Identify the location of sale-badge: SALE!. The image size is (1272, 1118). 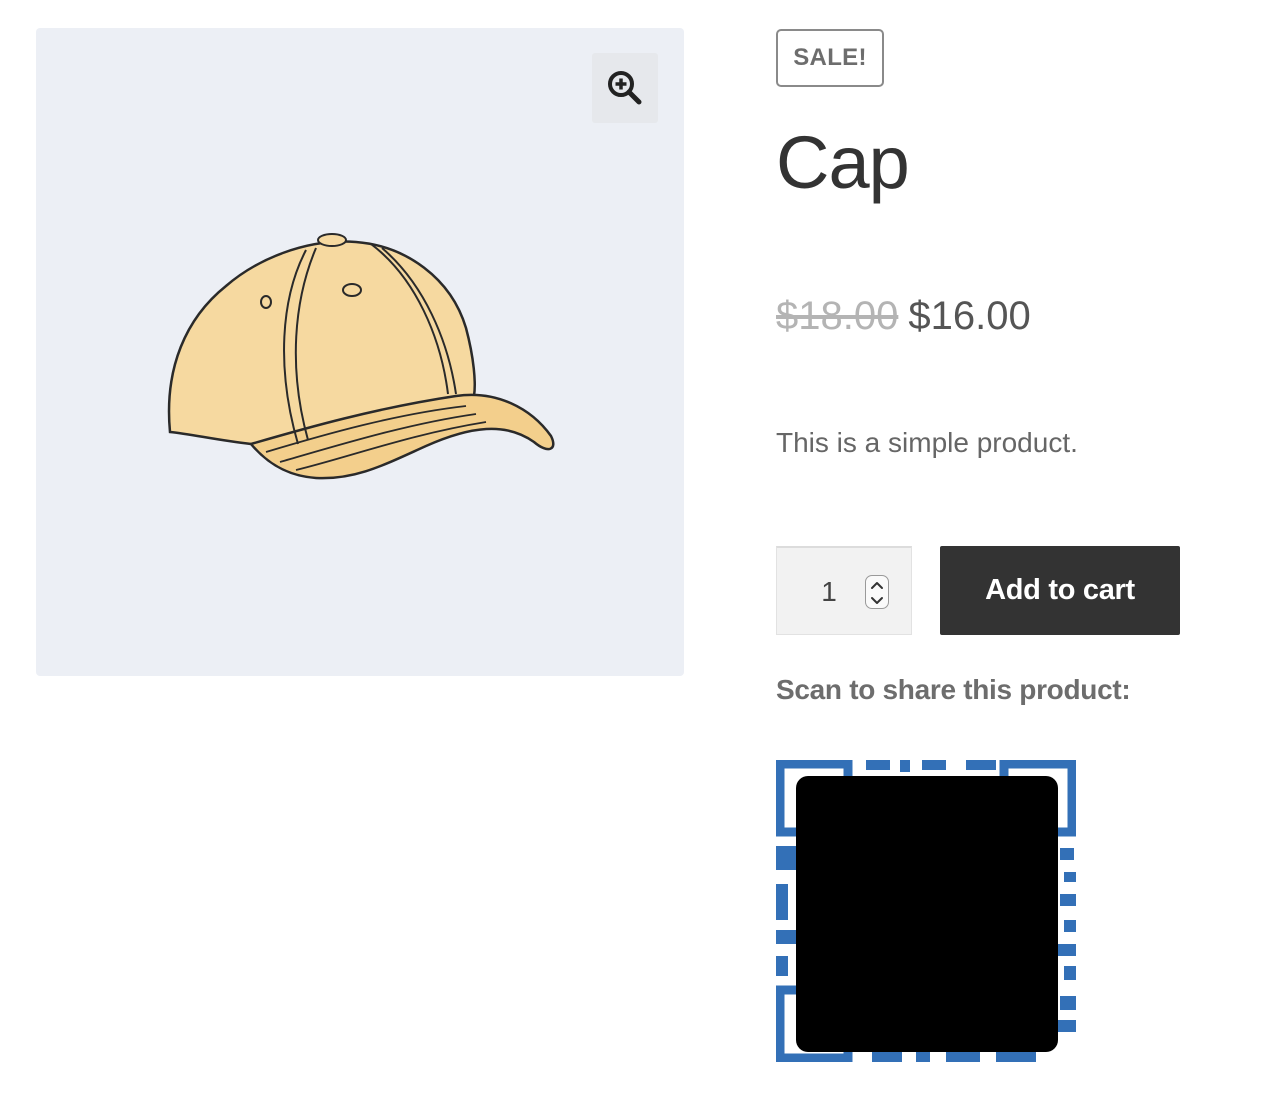
(830, 58).